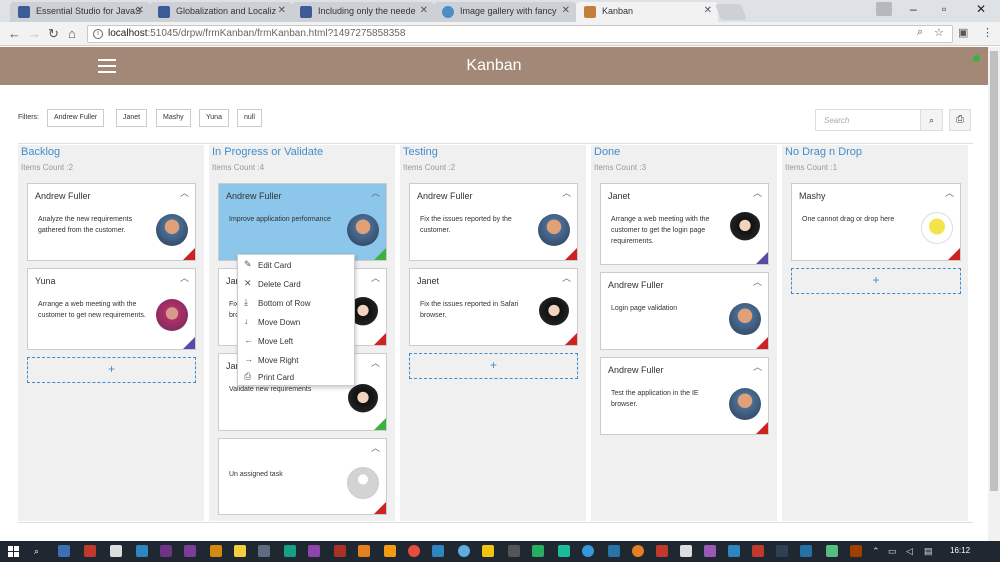  I want to click on menu-item-move-right: → Move Right, so click(297, 361).